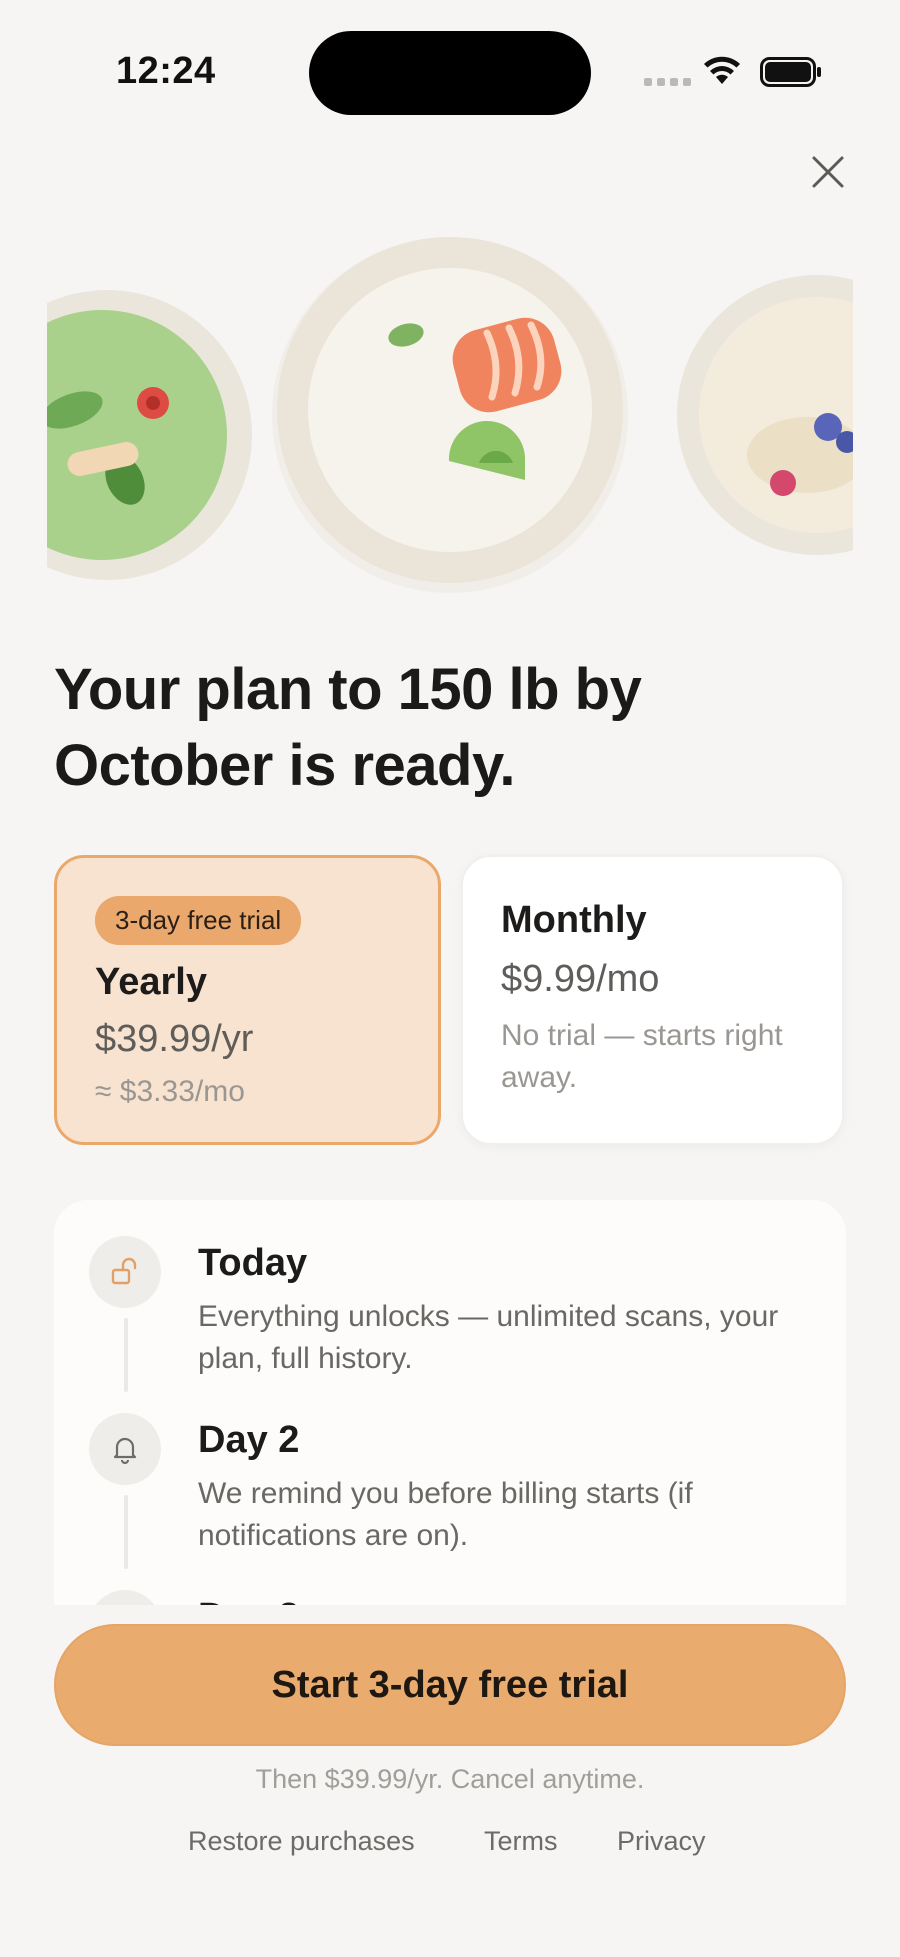  I want to click on restore-purchases-link: Restore purchases, so click(301, 1841).